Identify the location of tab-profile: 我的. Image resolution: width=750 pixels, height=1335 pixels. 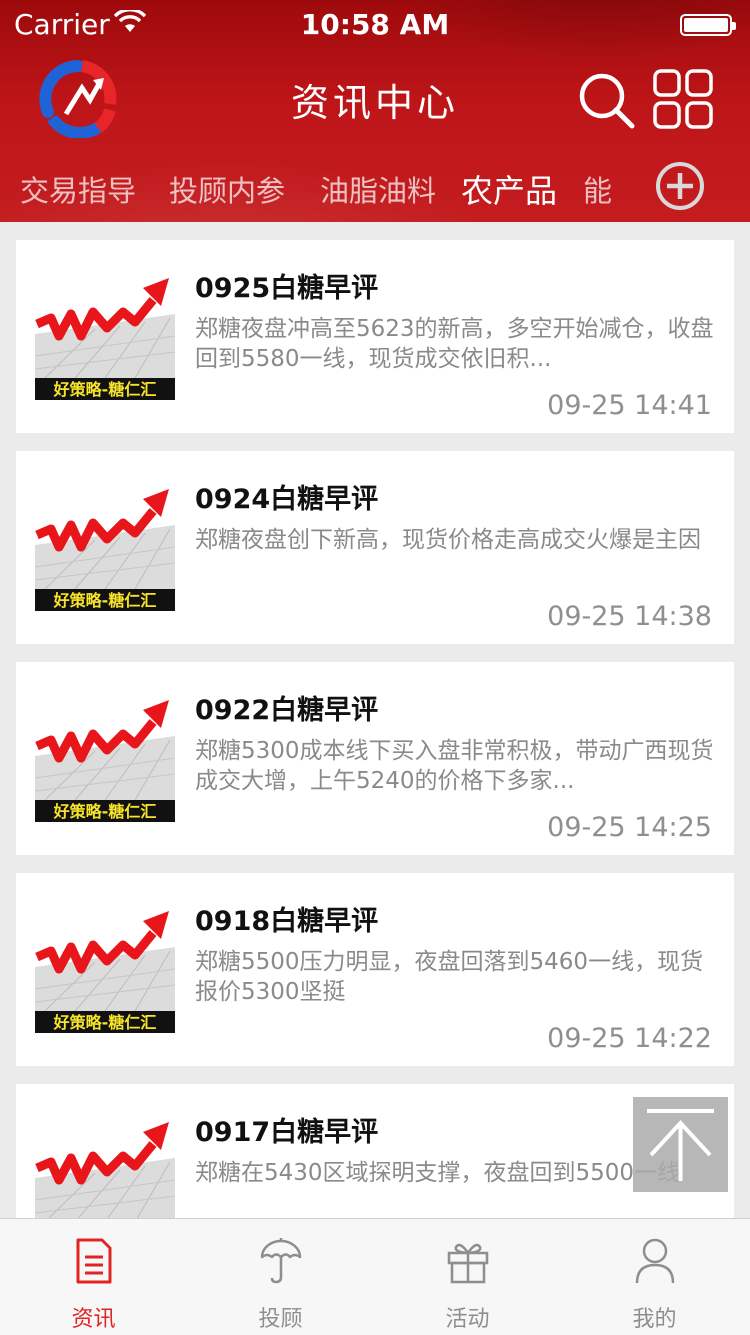
(654, 1277).